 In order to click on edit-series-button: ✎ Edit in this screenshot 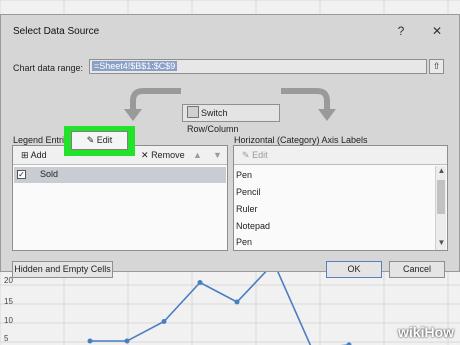, I will do `click(99, 140)`.